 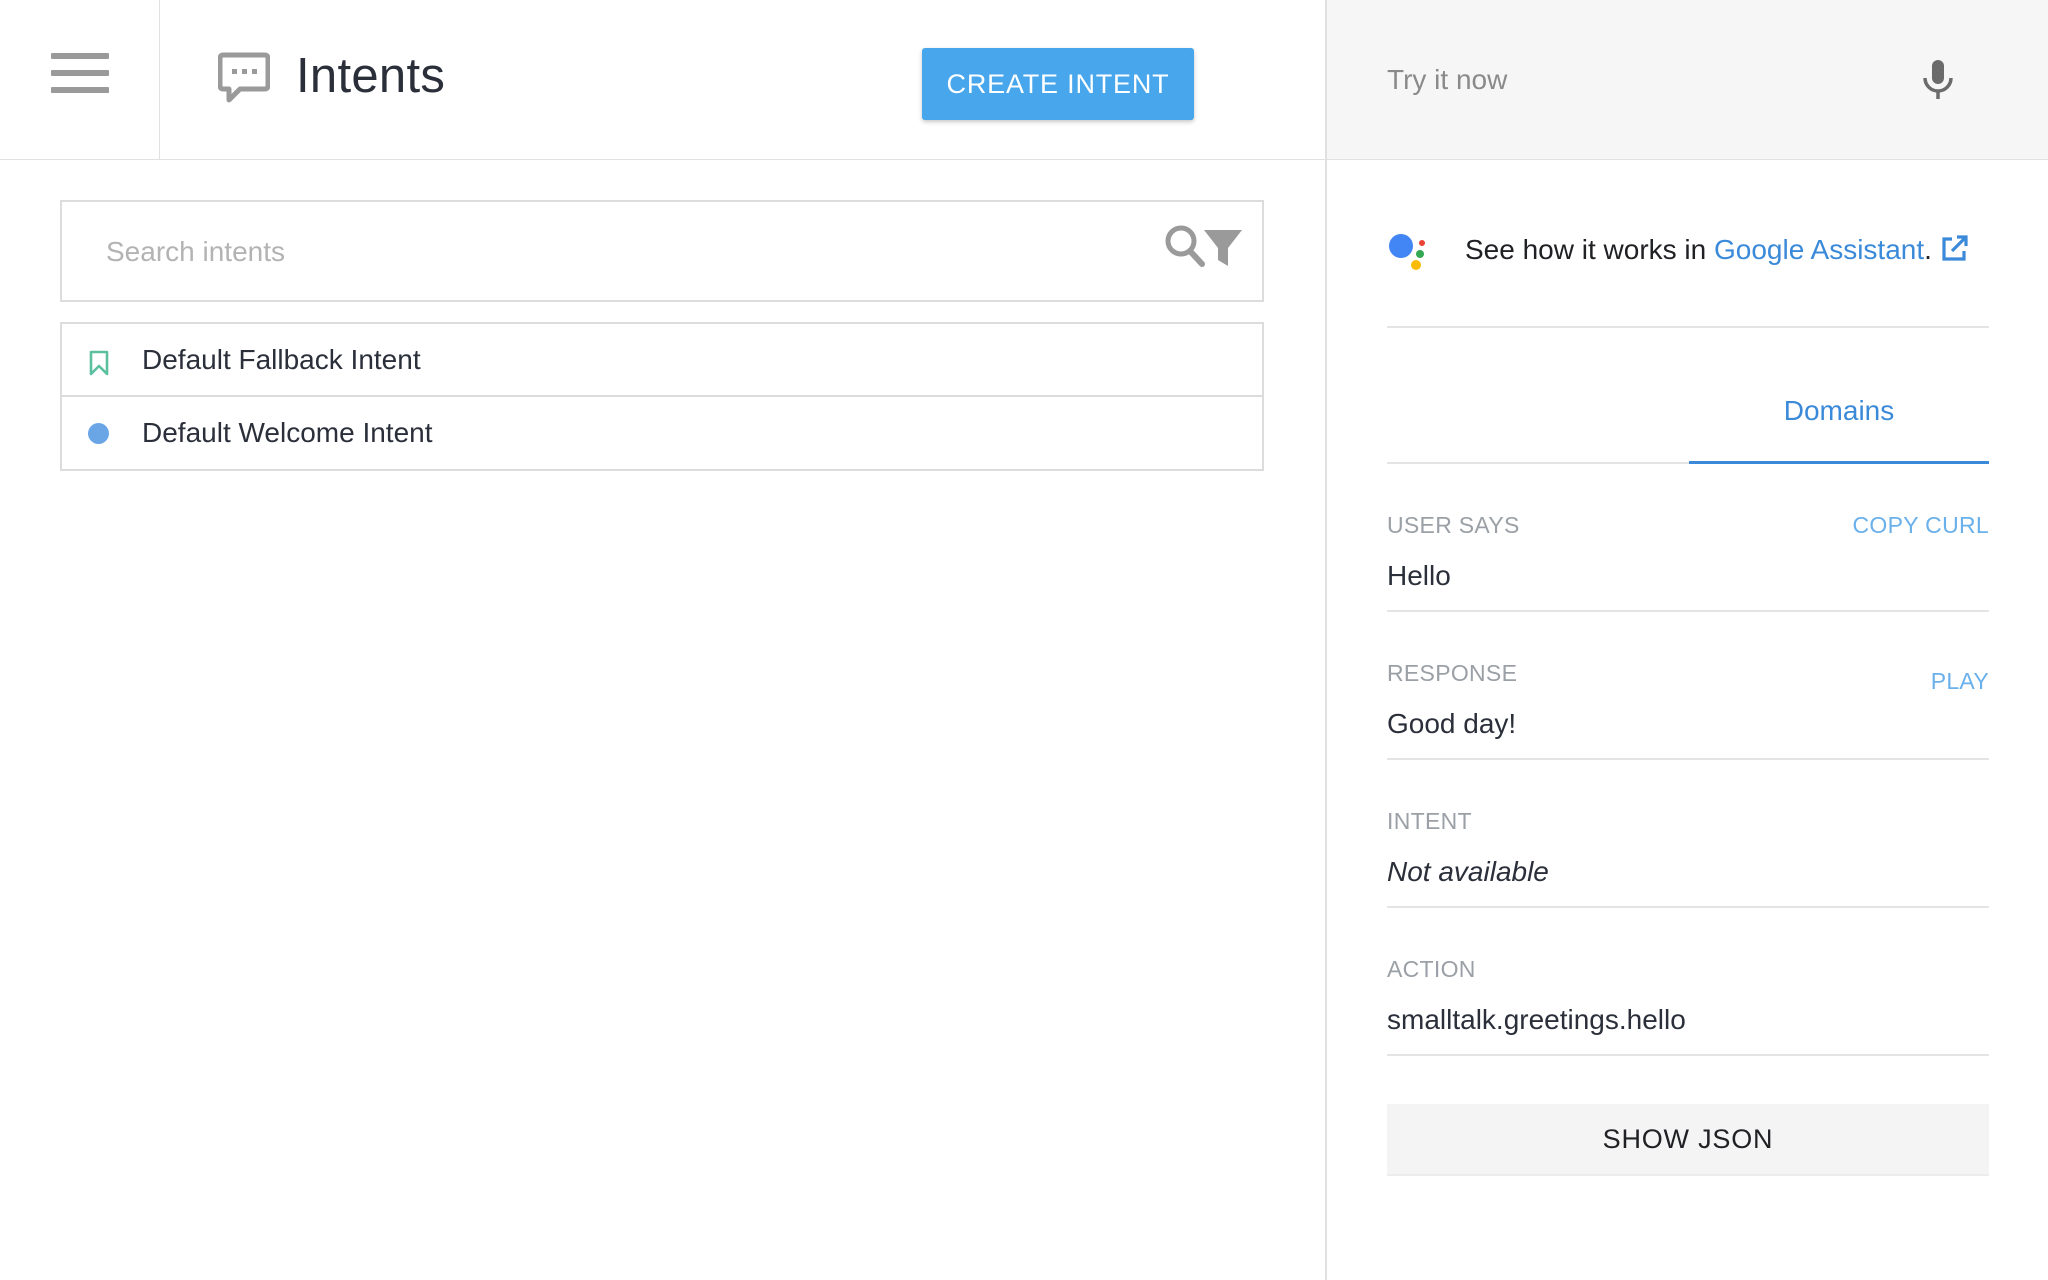 I want to click on response-label: RESPONSE, so click(x=1452, y=673).